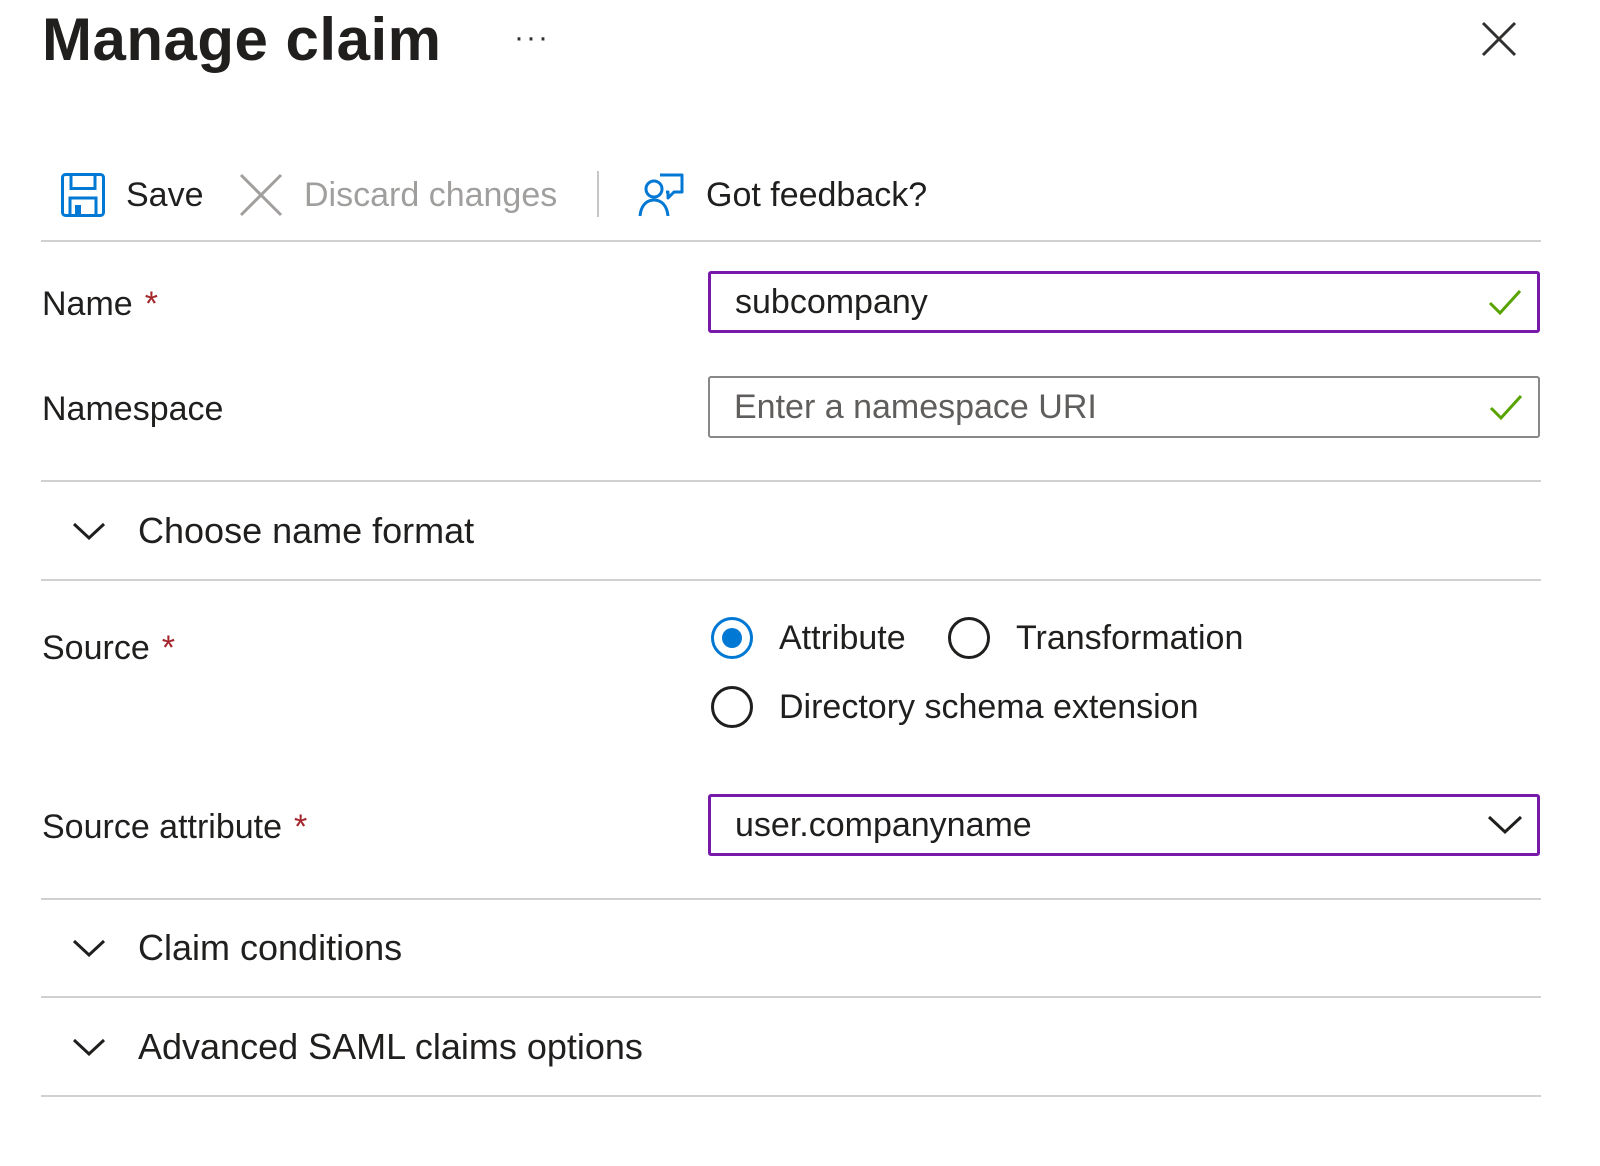 The width and height of the screenshot is (1600, 1166). Describe the element at coordinates (83, 195) in the screenshot. I see `save-icon` at that location.